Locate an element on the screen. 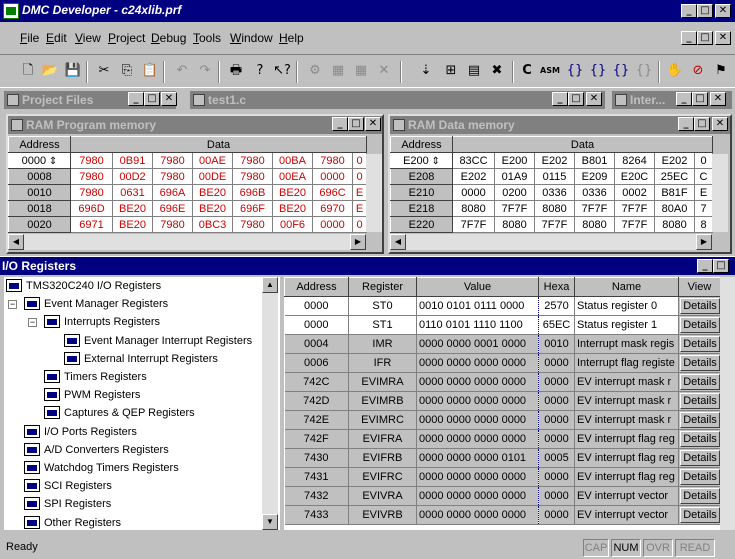 The height and width of the screenshot is (559, 735). dm-min-button: _ is located at coordinates (686, 124).